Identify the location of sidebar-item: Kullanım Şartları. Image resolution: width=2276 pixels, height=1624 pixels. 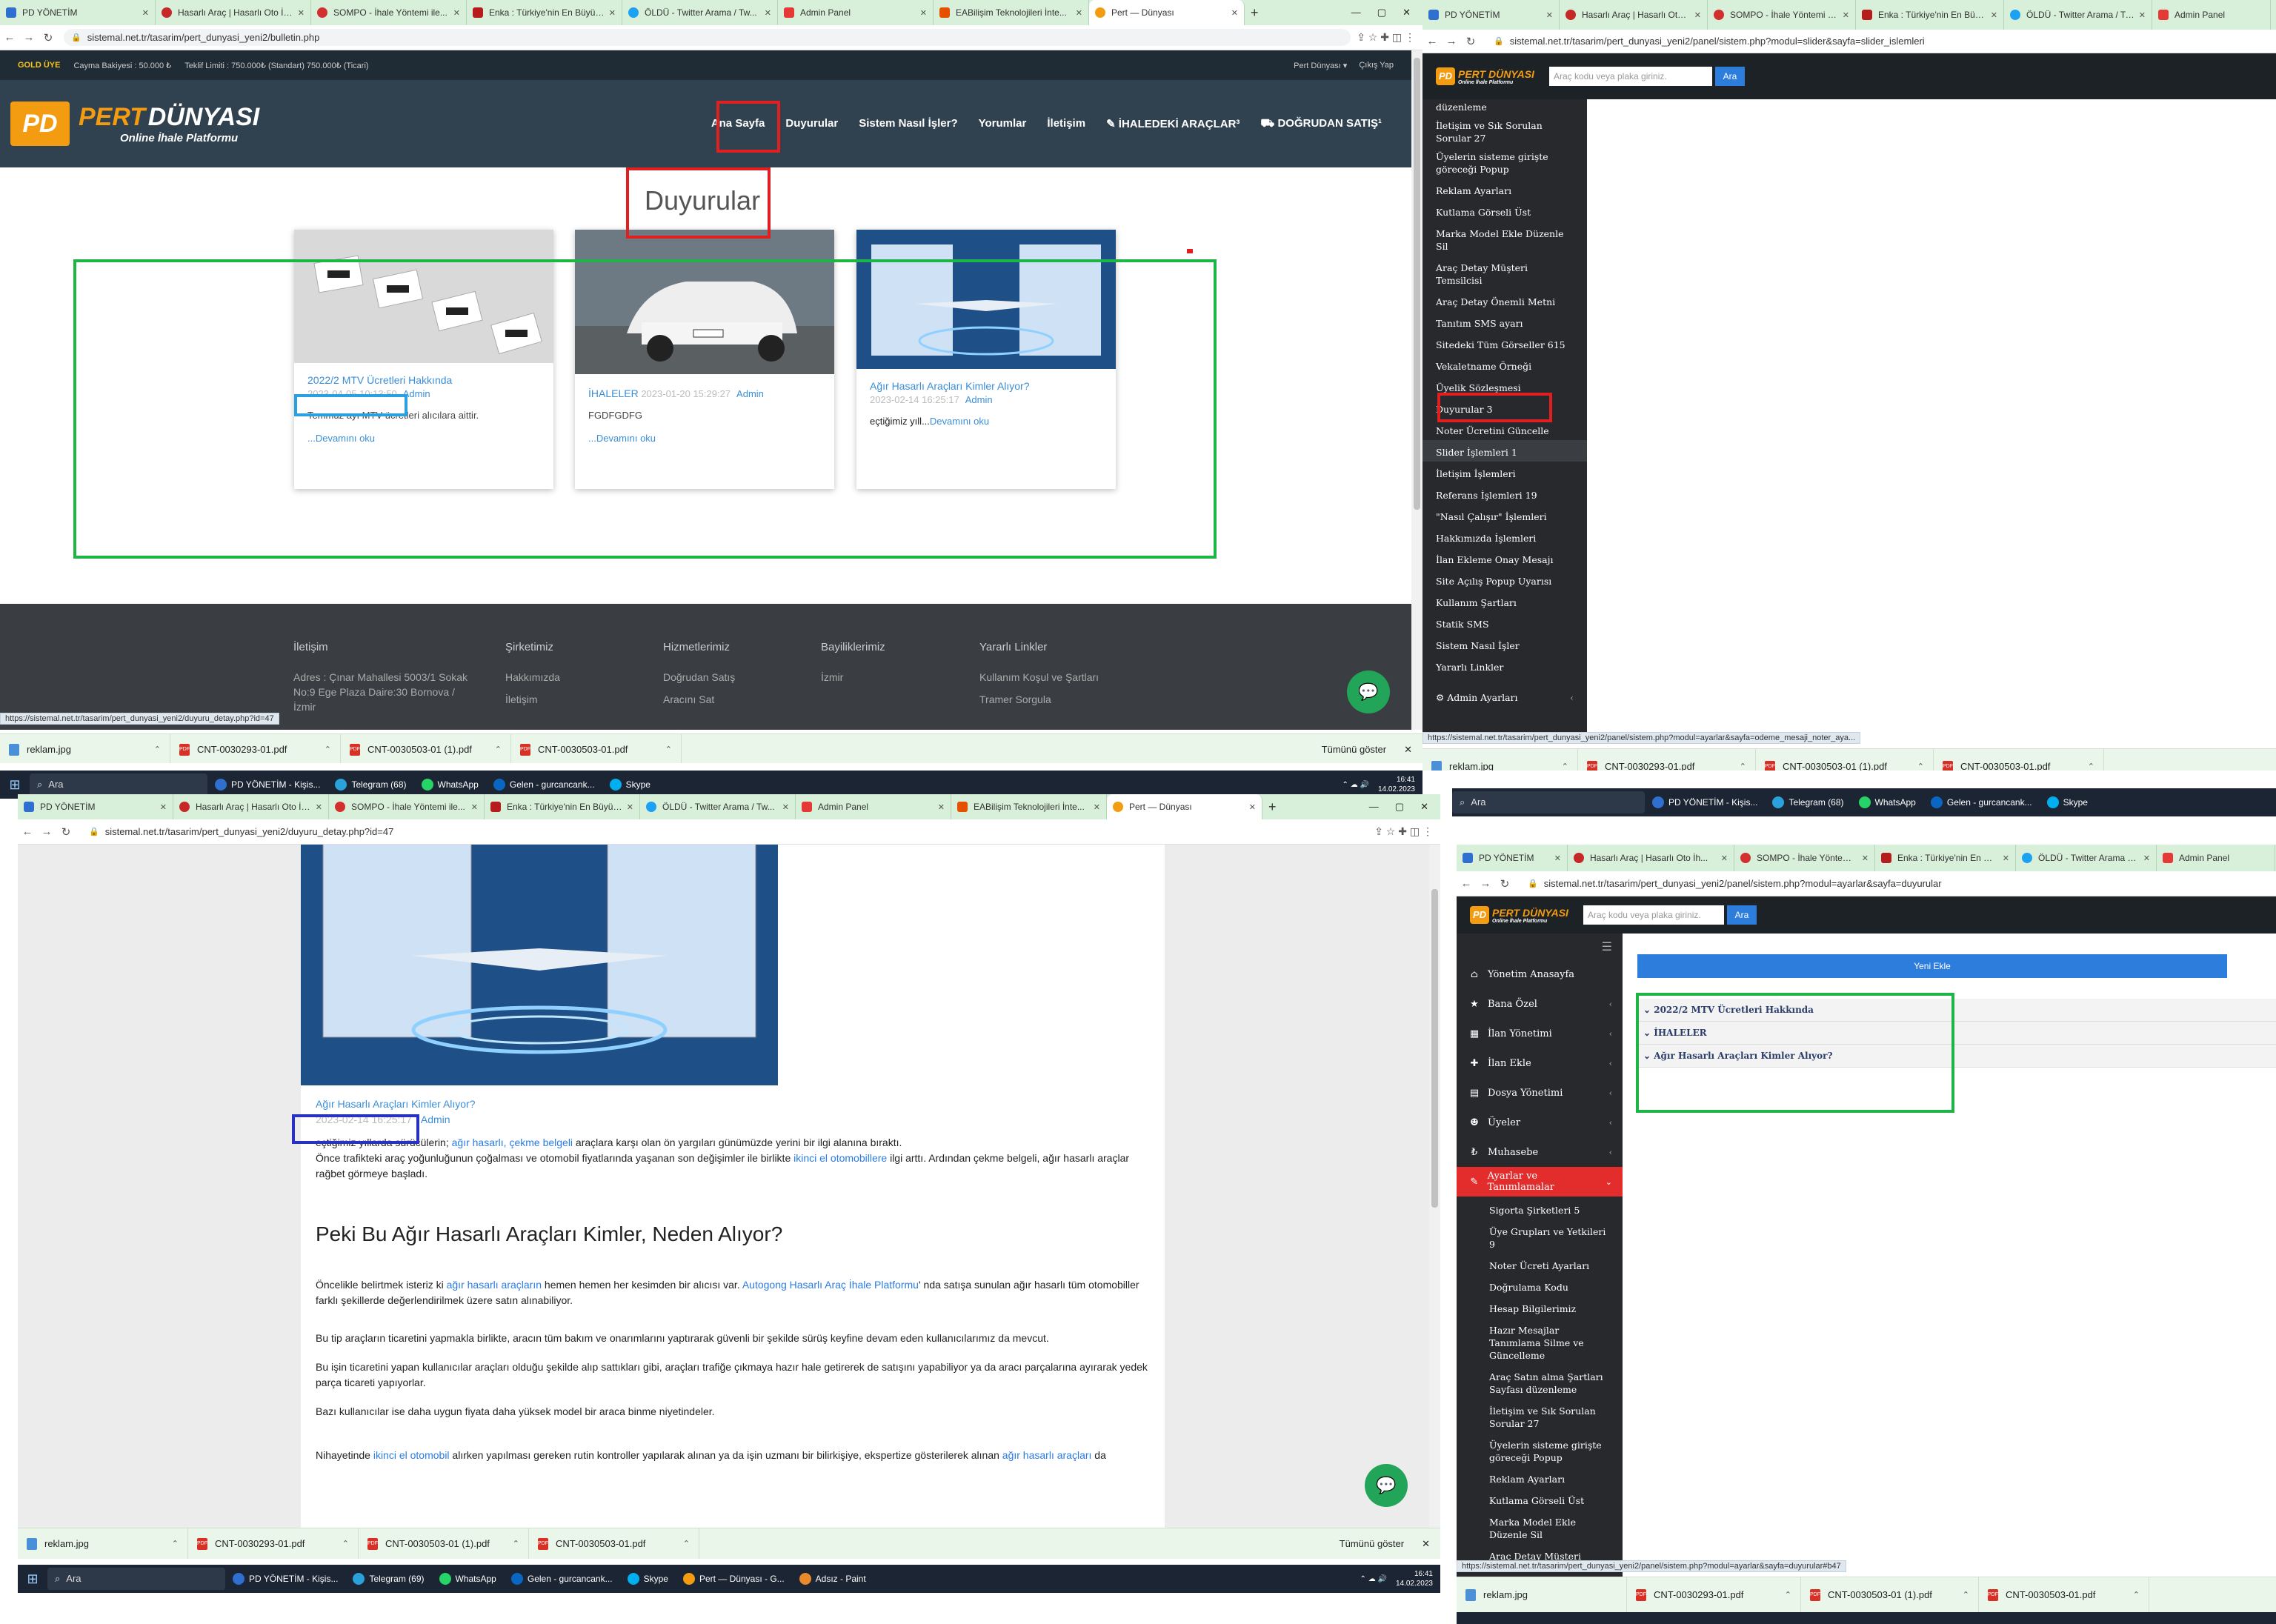
(1504, 601).